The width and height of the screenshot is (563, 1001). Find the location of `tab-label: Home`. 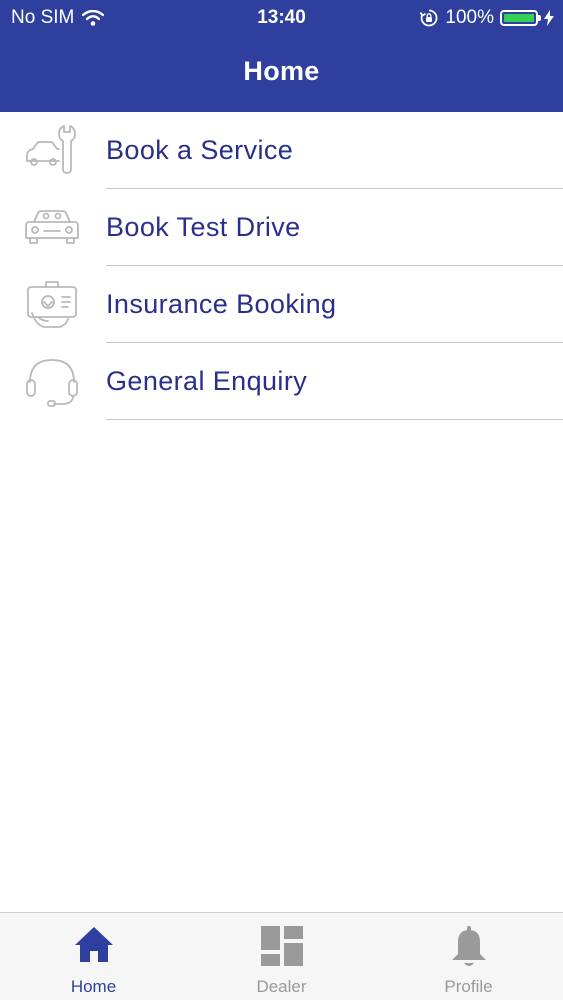

tab-label: Home is located at coordinates (93, 986).